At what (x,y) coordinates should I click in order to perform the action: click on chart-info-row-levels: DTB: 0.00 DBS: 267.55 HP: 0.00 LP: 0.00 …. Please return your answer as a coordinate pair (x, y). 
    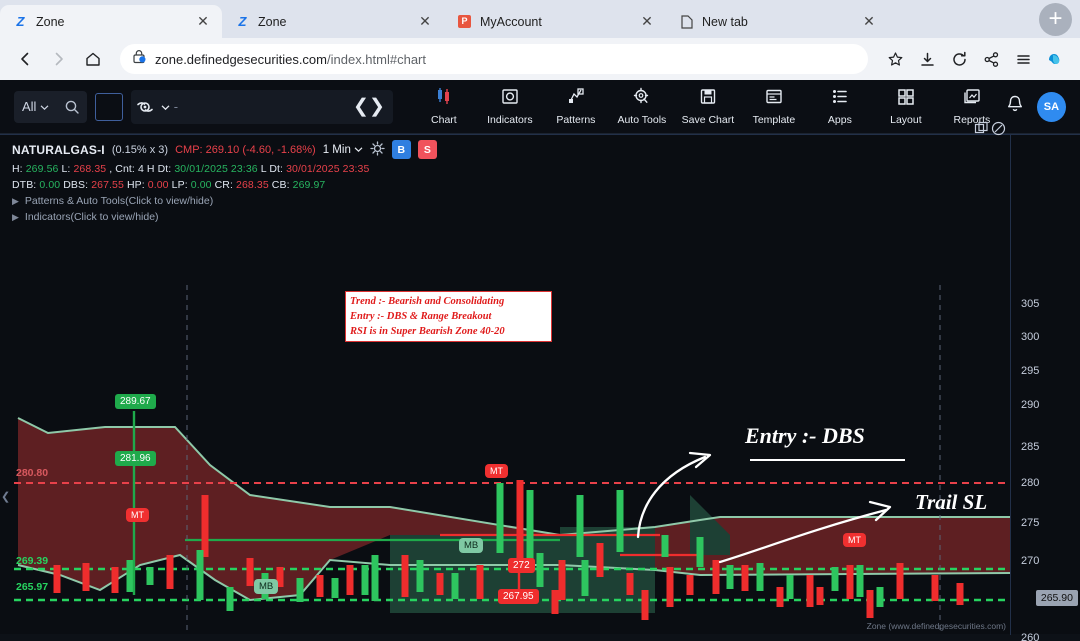
    Looking at the image, I should click on (169, 185).